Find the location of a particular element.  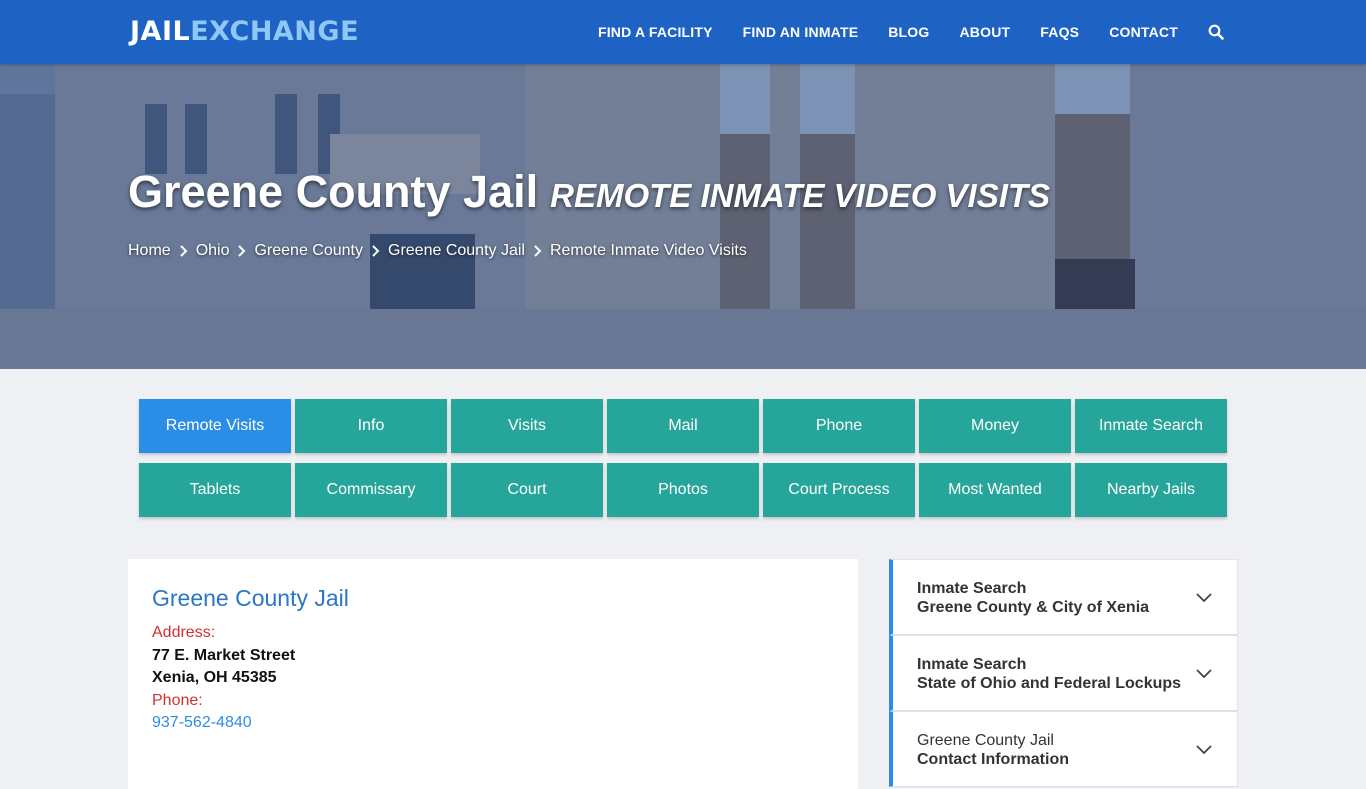

btn-nearby-jails: Nearby Jails is located at coordinates (1151, 490).